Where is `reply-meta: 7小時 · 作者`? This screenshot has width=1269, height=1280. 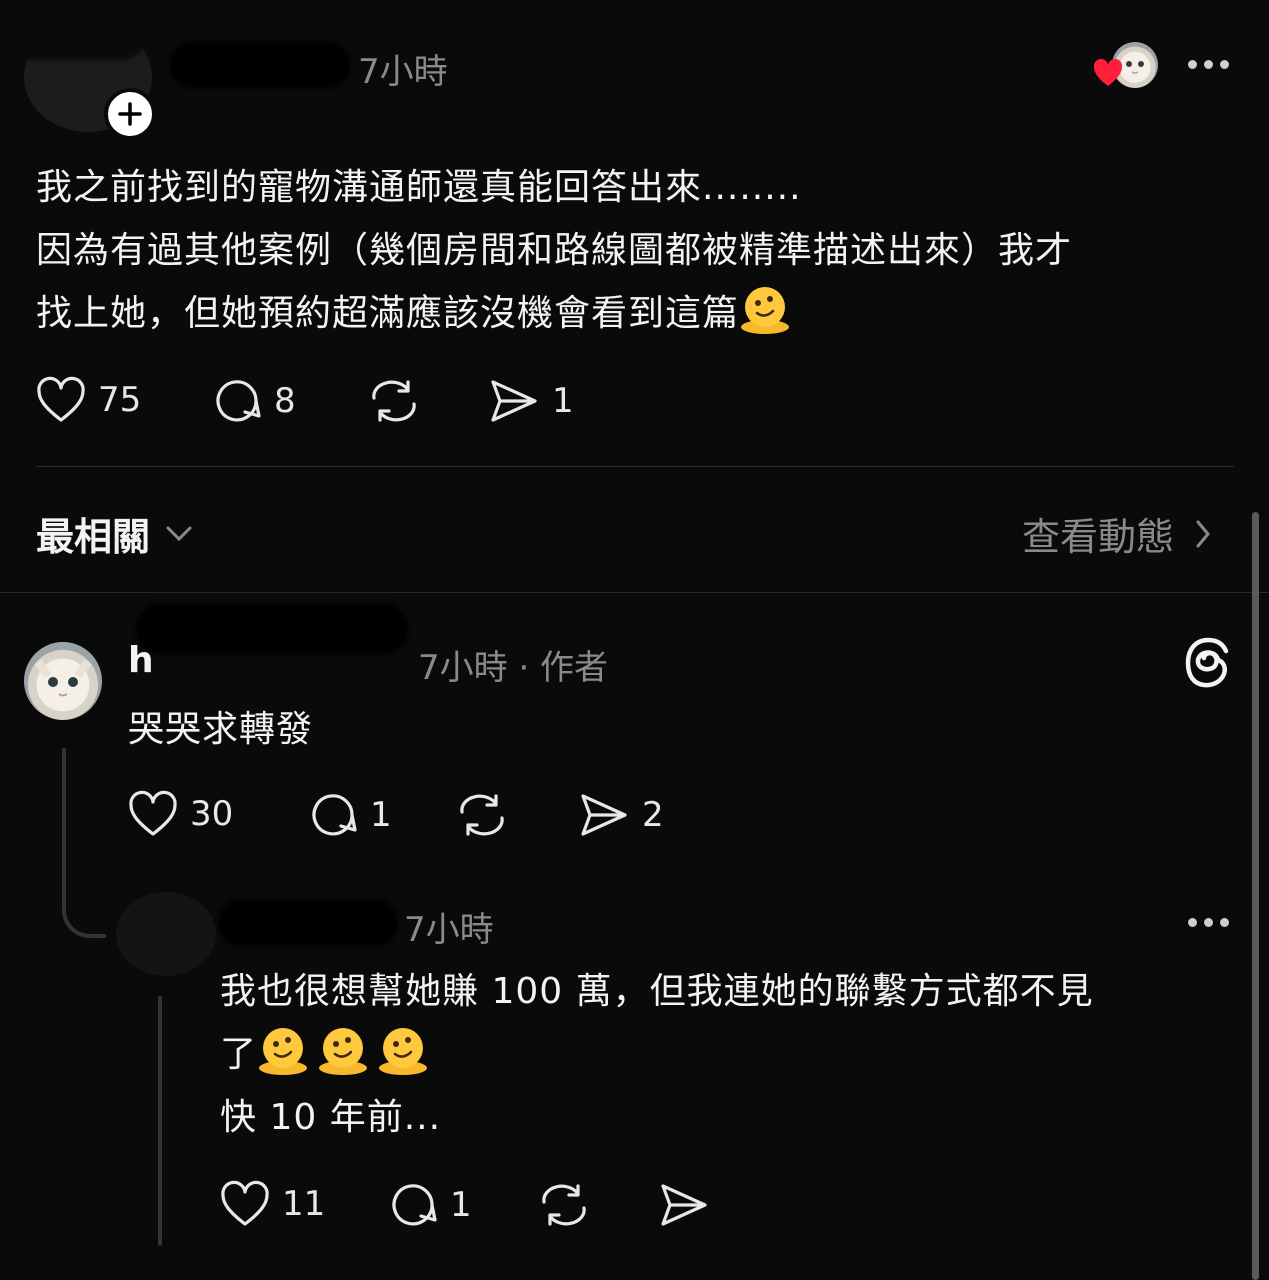 reply-meta: 7小時 · 作者 is located at coordinates (513, 668).